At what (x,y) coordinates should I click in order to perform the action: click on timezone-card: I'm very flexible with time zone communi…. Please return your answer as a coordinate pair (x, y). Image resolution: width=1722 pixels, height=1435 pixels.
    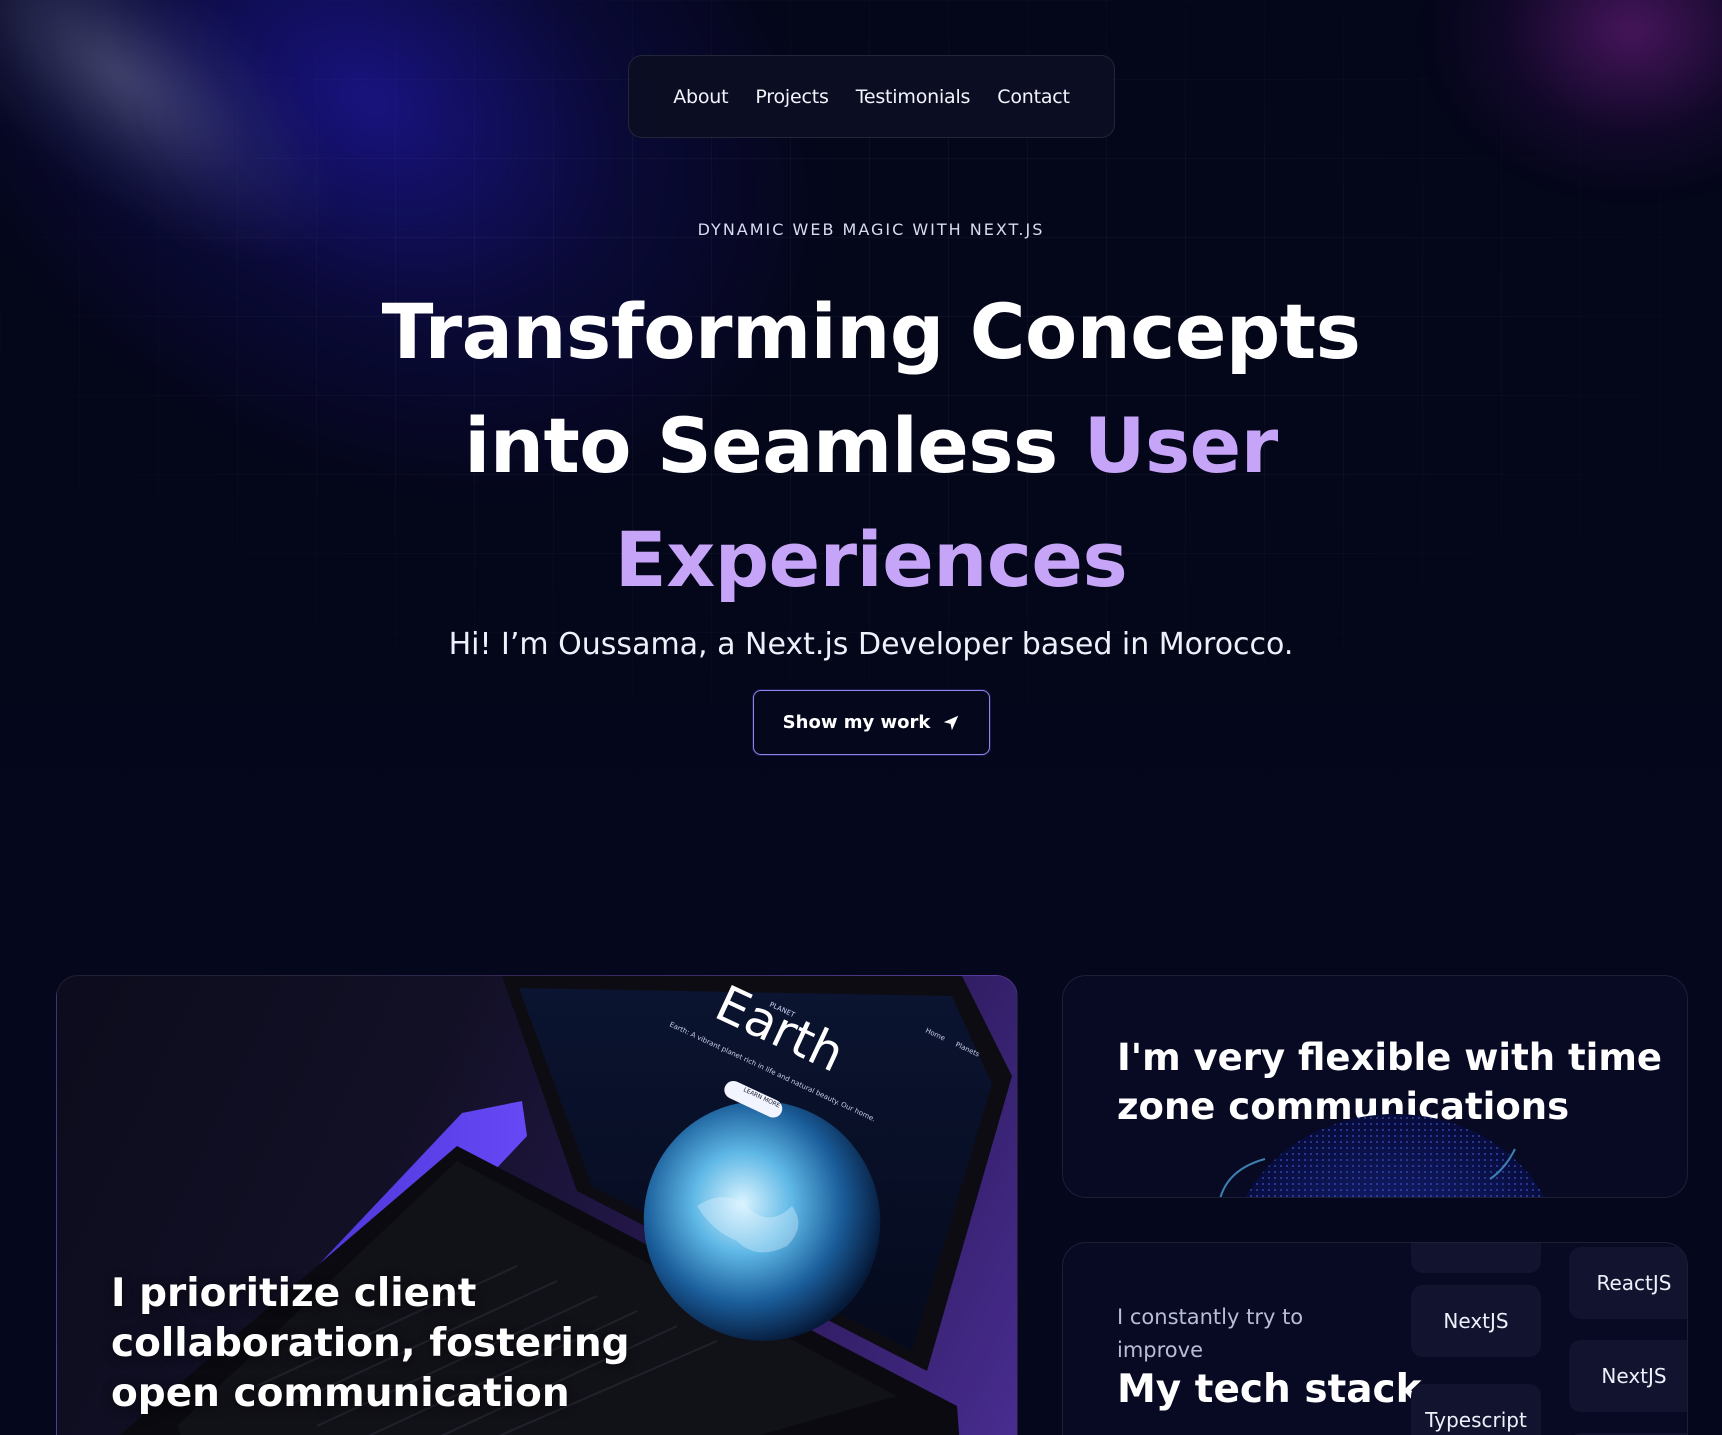
    Looking at the image, I should click on (1375, 1086).